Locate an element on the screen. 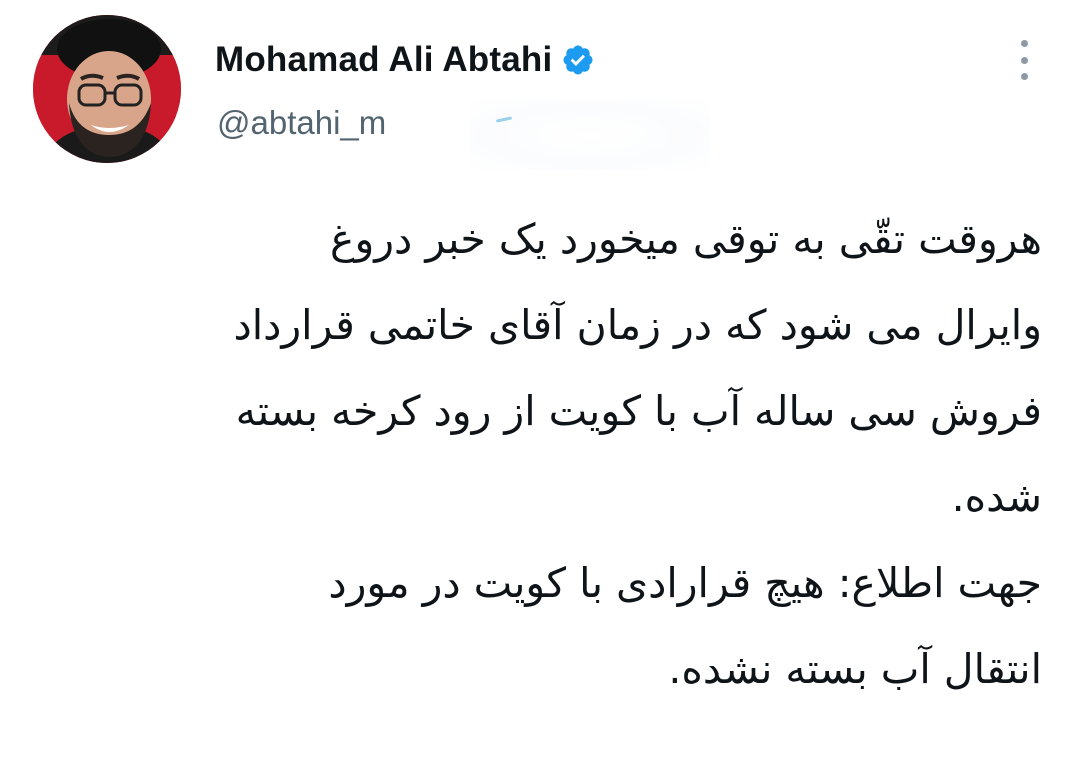  tweet-text-line: فروش سی ساله آب با کویت از رود کرخه بسته is located at coordinates (638, 411).